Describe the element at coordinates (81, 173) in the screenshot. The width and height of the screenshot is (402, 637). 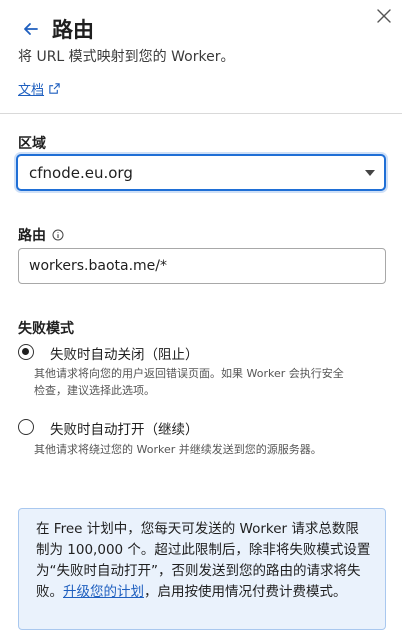
I see `region-select-value: cfnode.eu.org` at that location.